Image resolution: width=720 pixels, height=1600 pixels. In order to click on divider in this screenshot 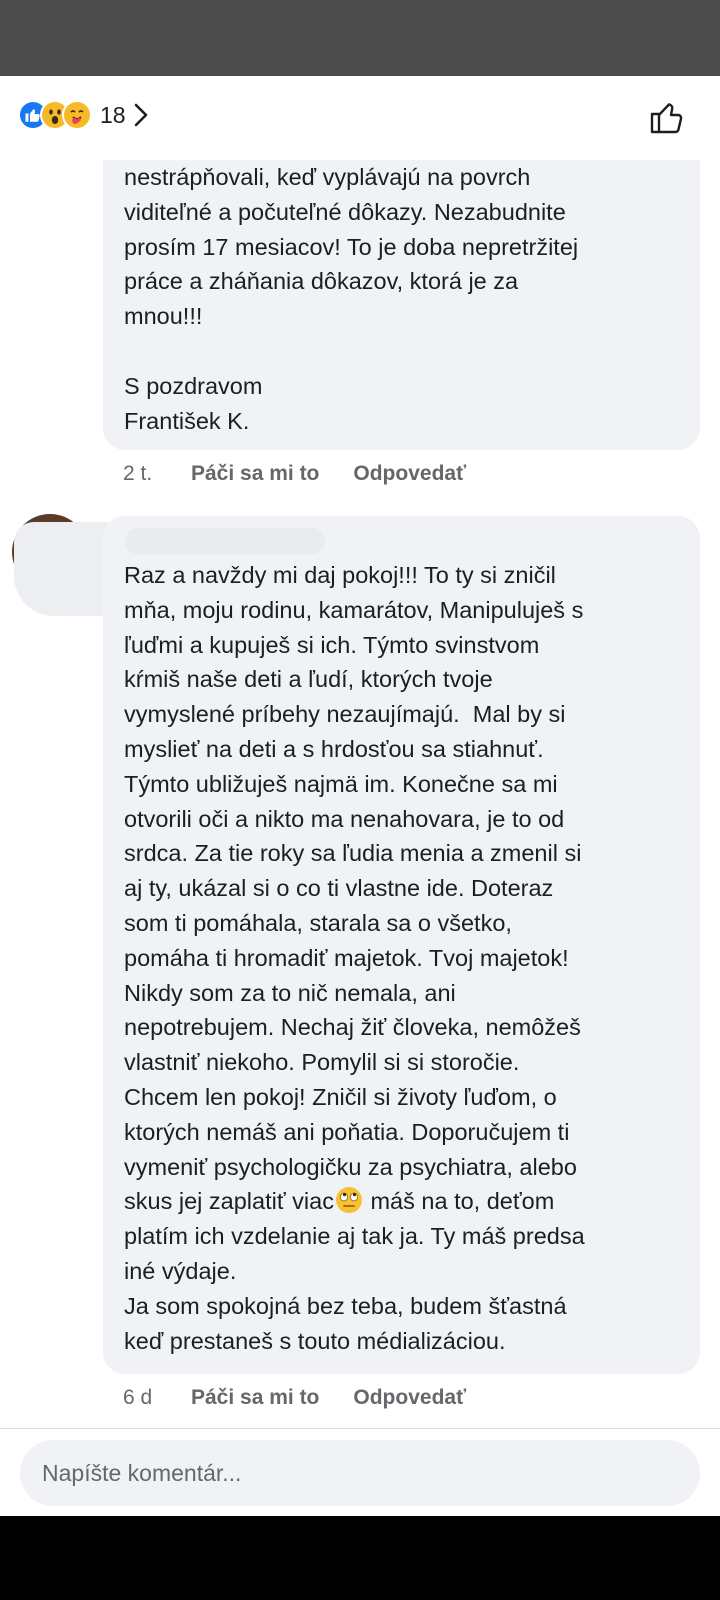, I will do `click(360, 1428)`.